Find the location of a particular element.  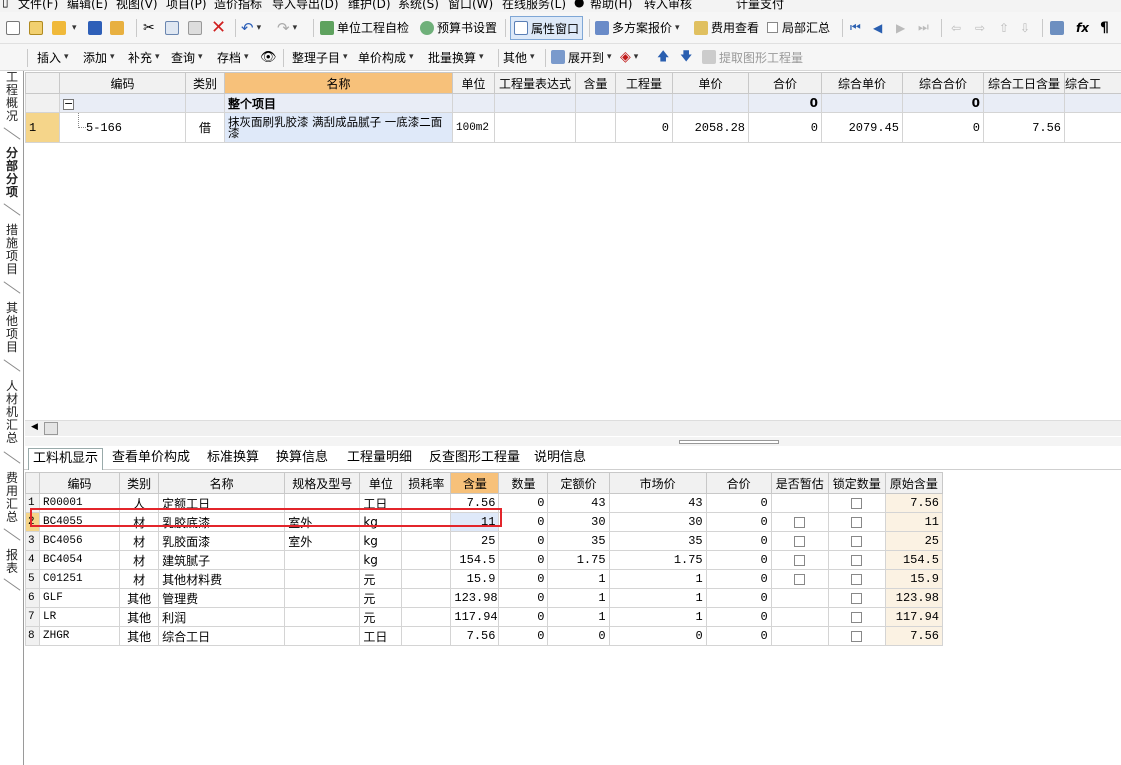

row-unit: kg is located at coordinates (381, 541).